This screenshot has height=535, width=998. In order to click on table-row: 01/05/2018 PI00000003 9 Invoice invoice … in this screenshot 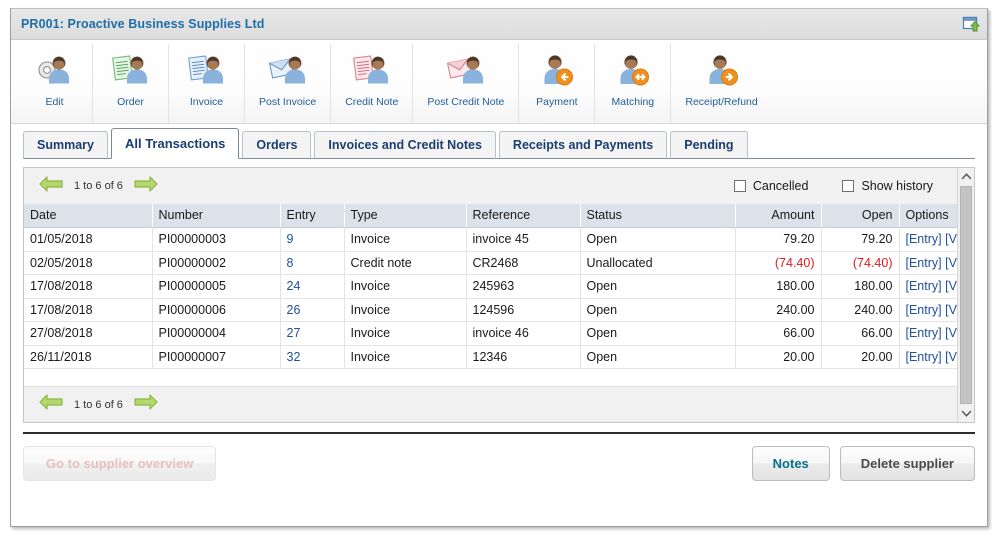, I will do `click(490, 239)`.